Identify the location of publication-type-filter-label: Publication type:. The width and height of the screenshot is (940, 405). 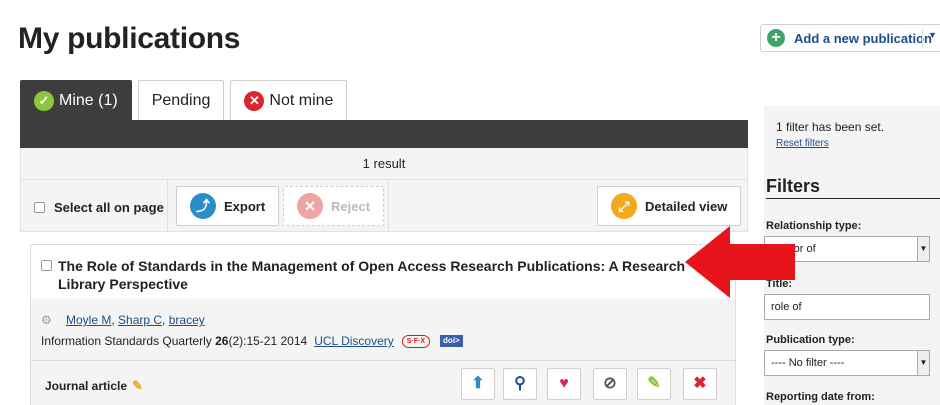
(810, 340).